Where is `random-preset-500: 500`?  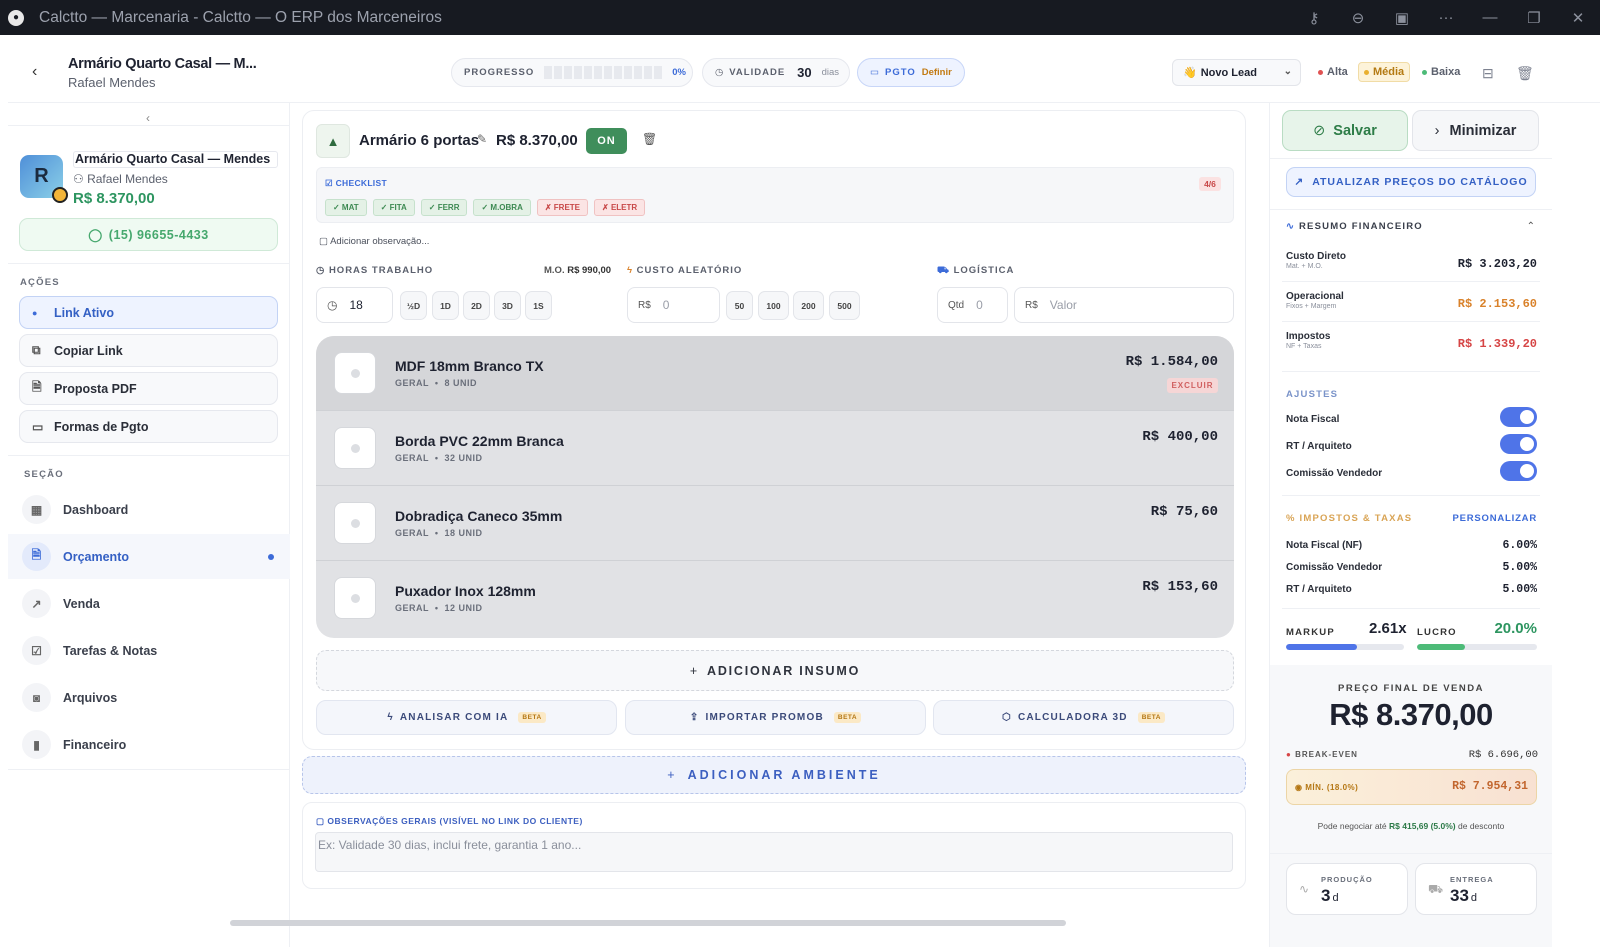
random-preset-500: 500 is located at coordinates (844, 305).